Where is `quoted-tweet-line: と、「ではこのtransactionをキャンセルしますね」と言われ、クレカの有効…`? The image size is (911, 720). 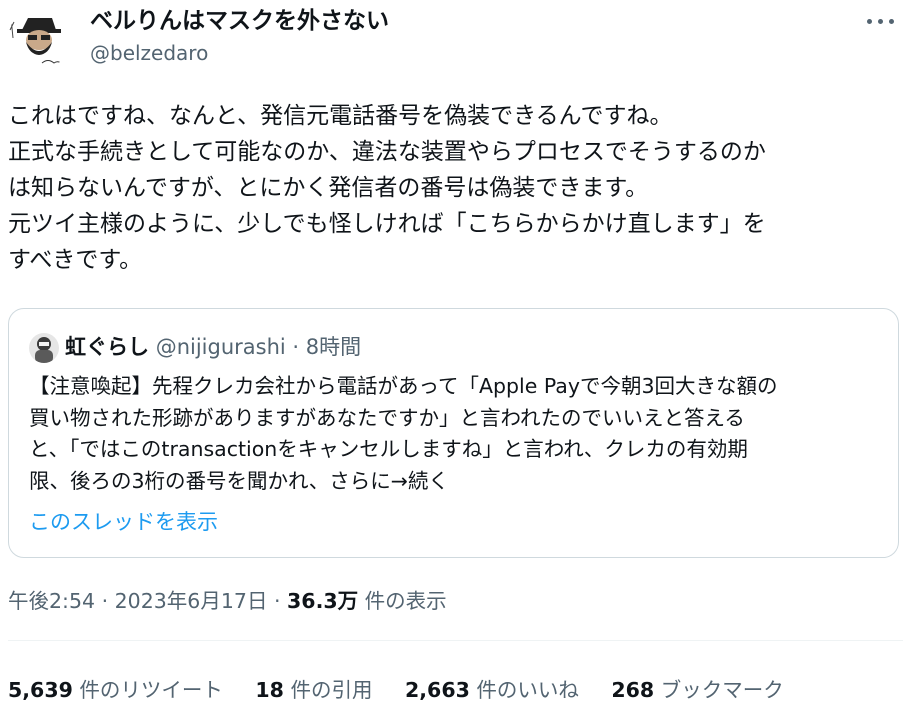
quoted-tweet-line: と、「ではこのtransactionをキャンセルしますね」と言われ、クレカの有効… is located at coordinates (388, 449).